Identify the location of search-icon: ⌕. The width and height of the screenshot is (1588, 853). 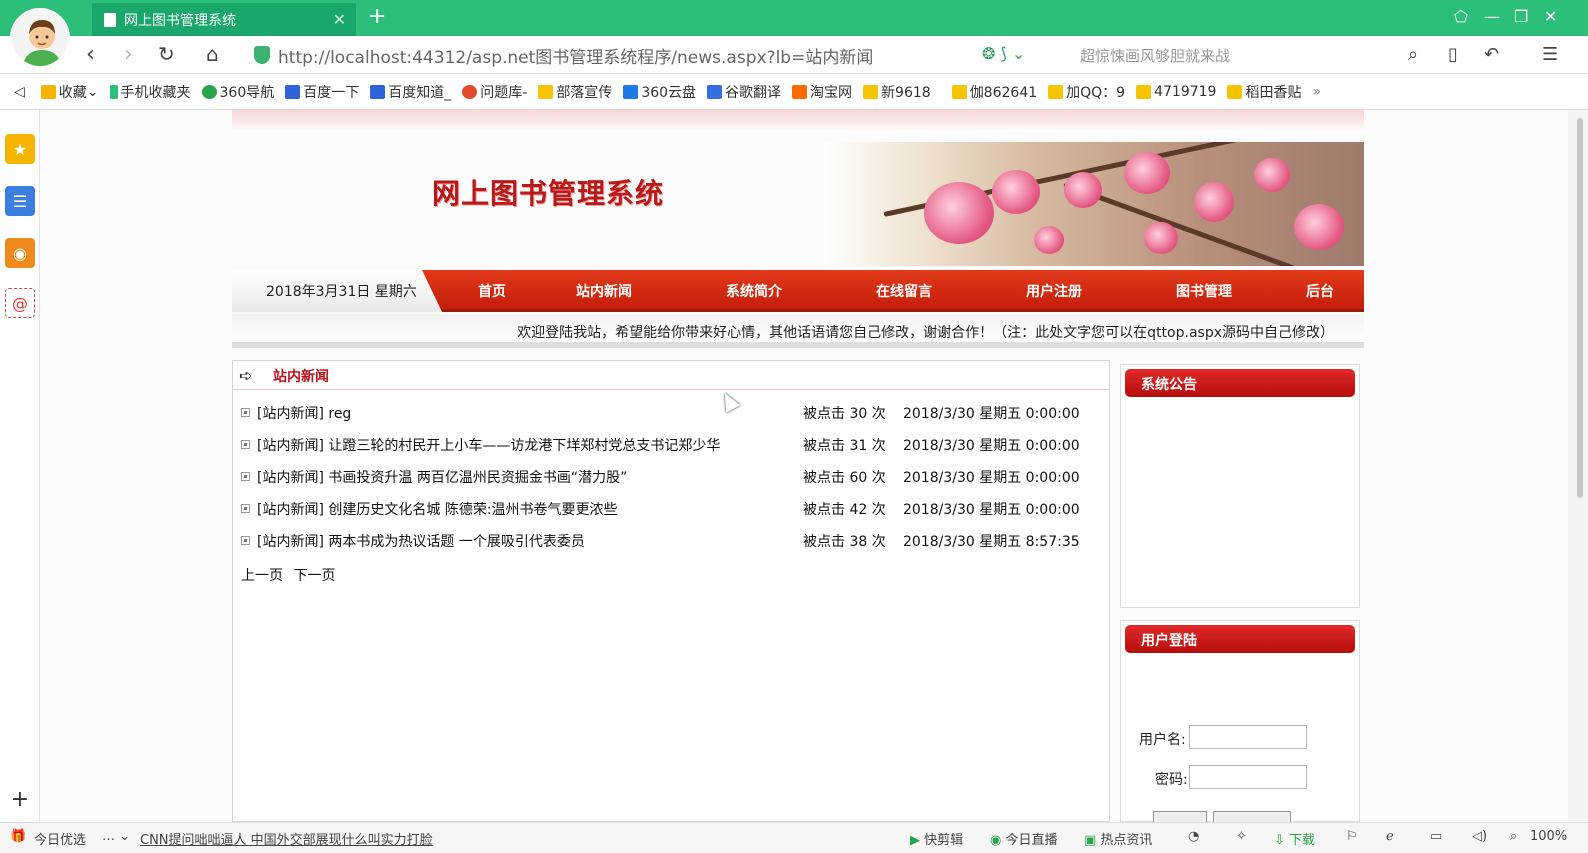
(1413, 54).